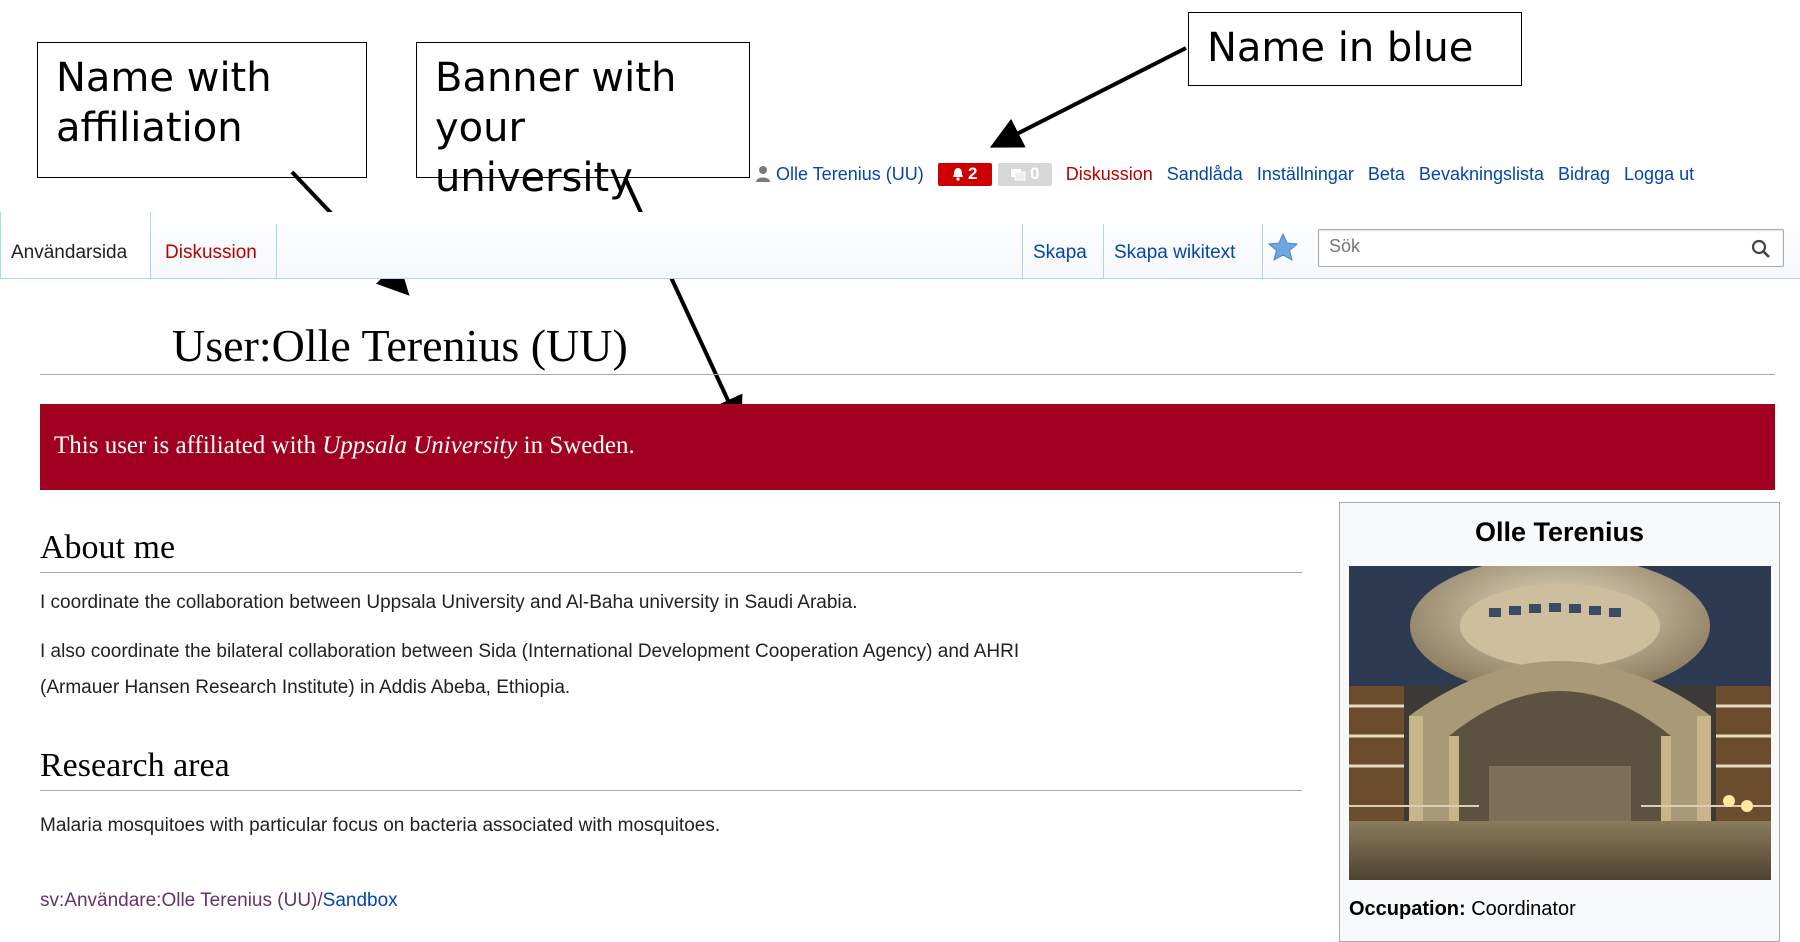 Image resolution: width=1800 pixels, height=942 pixels. Describe the element at coordinates (1761, 249) in the screenshot. I see `search-icon` at that location.